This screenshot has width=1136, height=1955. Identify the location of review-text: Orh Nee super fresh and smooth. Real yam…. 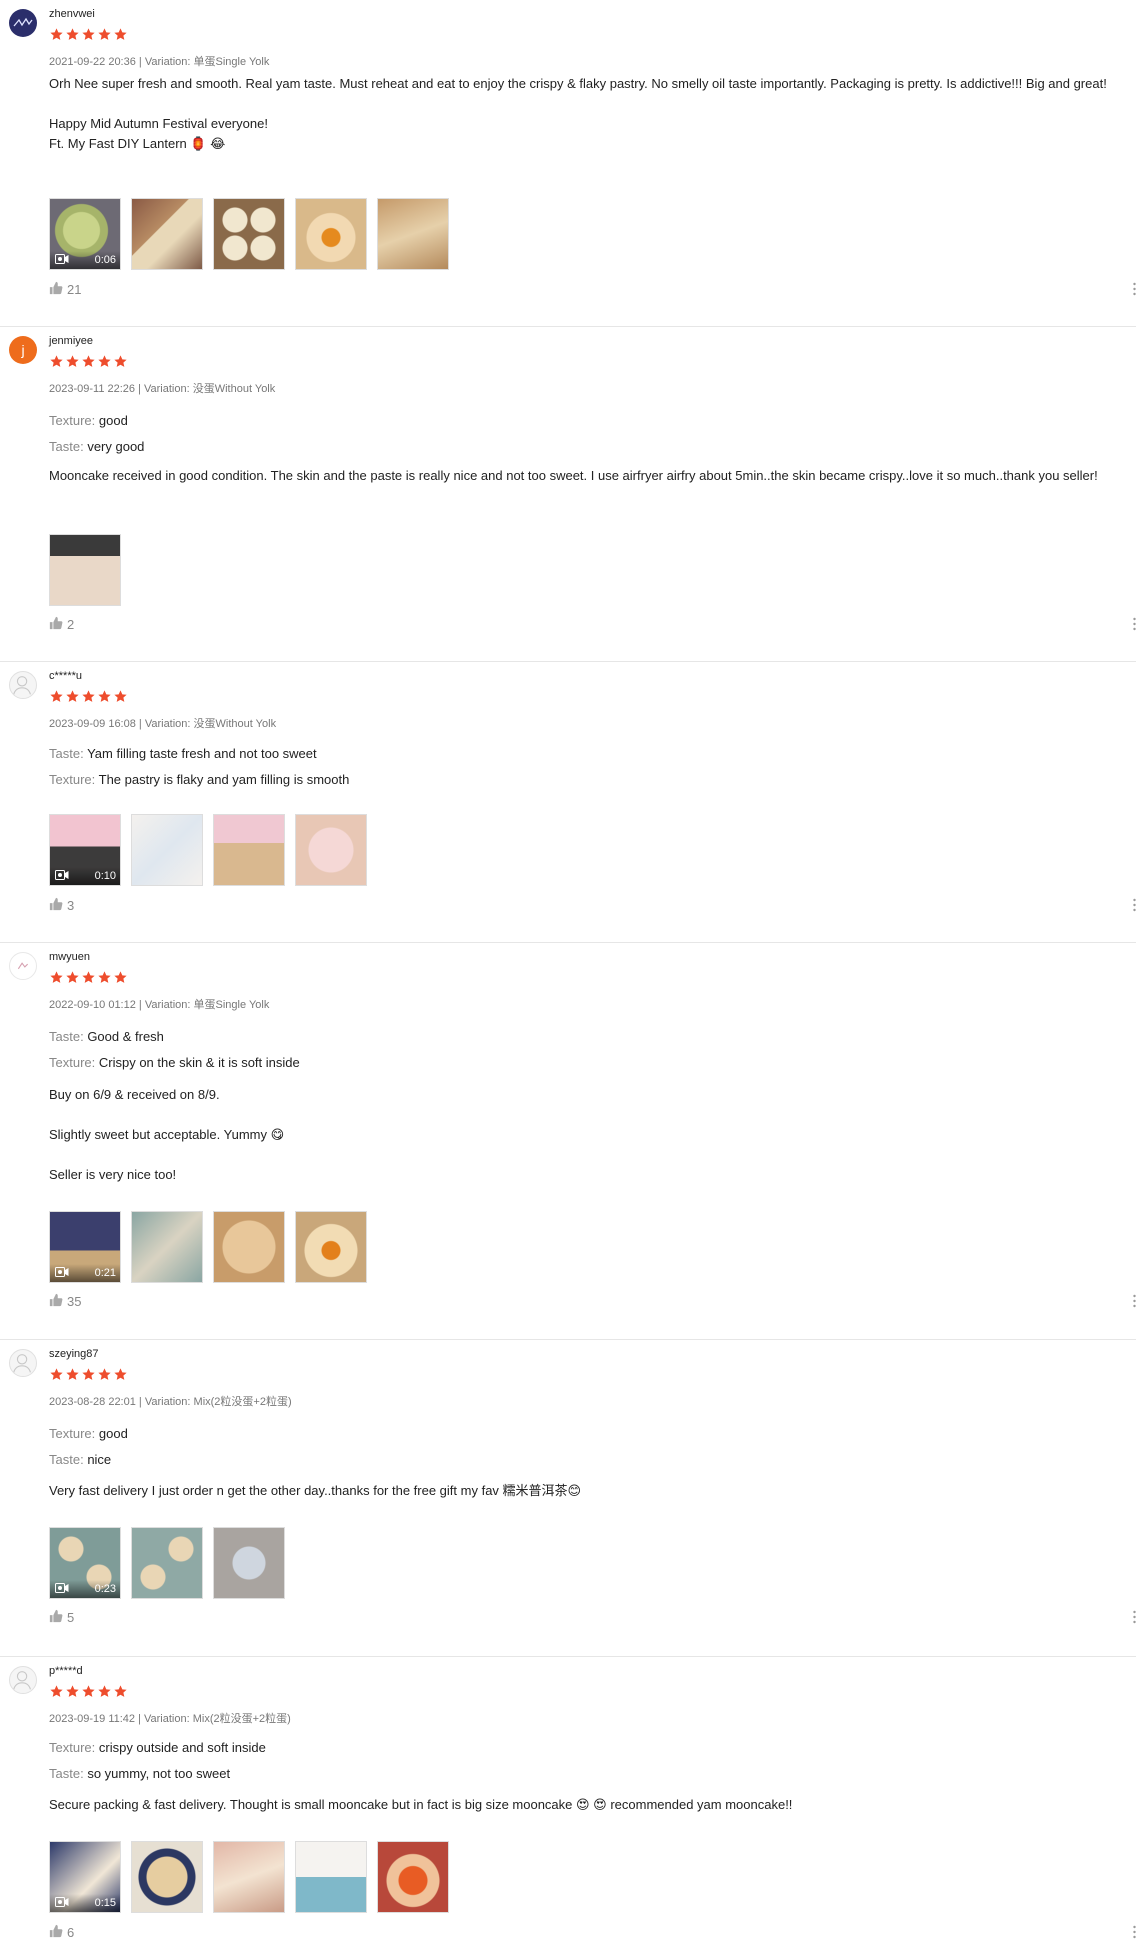
(591, 114).